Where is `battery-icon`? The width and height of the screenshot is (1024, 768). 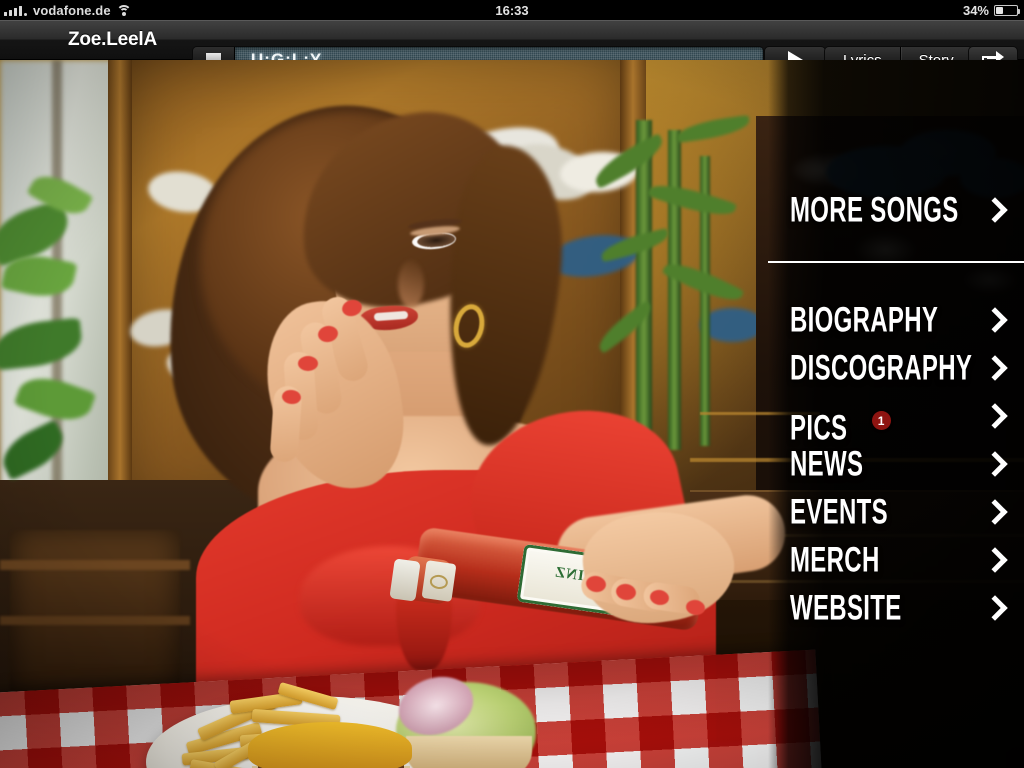
battery-icon is located at coordinates (1007, 10).